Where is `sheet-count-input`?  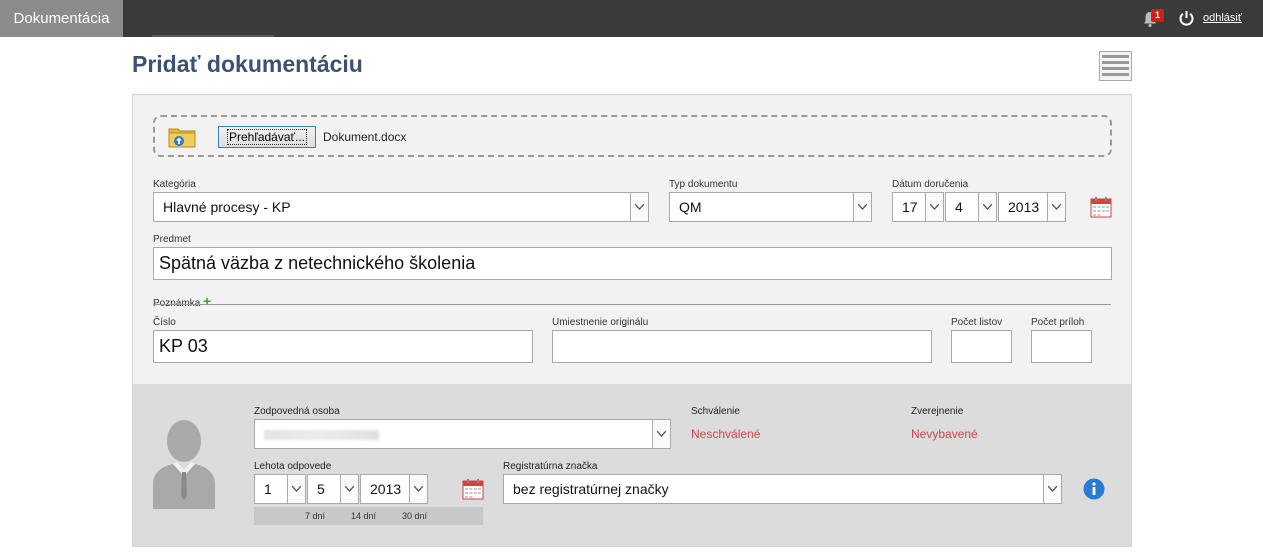 sheet-count-input is located at coordinates (981, 346).